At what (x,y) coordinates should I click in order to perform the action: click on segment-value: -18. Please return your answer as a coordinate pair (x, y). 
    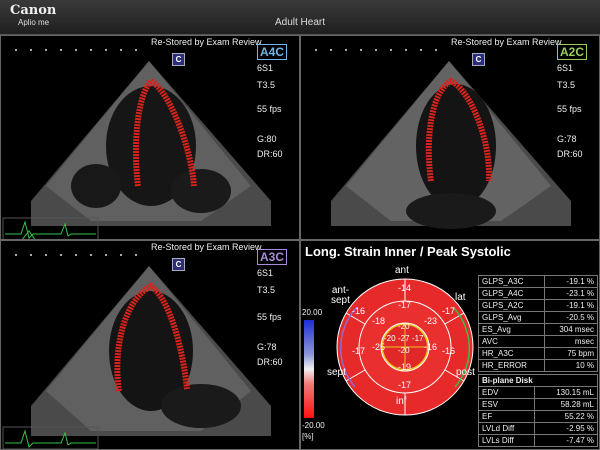
    Looking at the image, I should click on (379, 321).